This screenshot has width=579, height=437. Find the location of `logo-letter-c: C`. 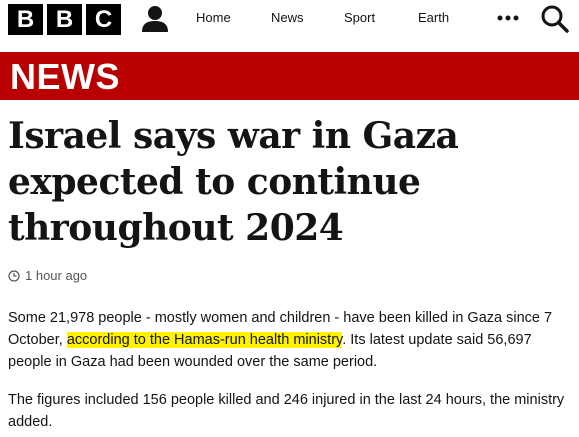

logo-letter-c: C is located at coordinates (103, 19).